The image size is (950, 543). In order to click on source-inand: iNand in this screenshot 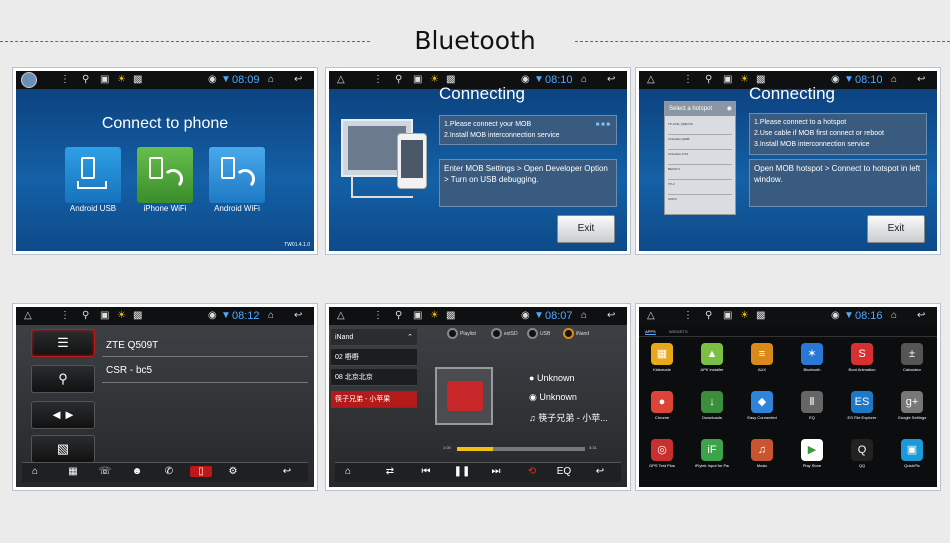, I will do `click(576, 333)`.